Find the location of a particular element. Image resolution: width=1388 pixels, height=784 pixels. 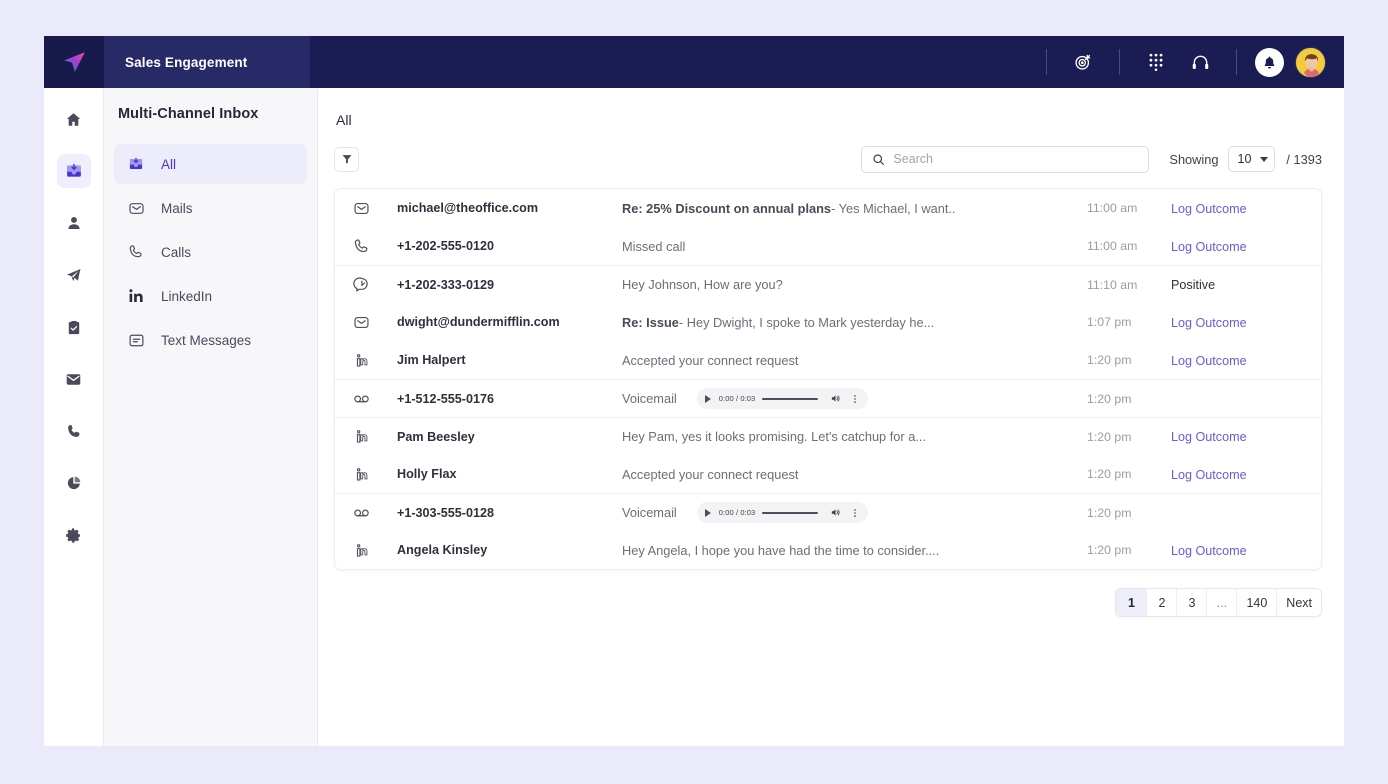

sidebar-item-linkedin: LinkedIn is located at coordinates (210, 296).